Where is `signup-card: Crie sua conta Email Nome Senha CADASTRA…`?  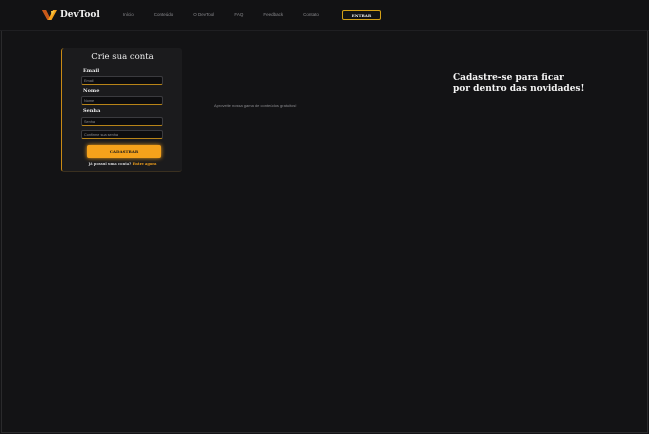 signup-card: Crie sua conta Email Nome Senha CADASTRA… is located at coordinates (121, 110).